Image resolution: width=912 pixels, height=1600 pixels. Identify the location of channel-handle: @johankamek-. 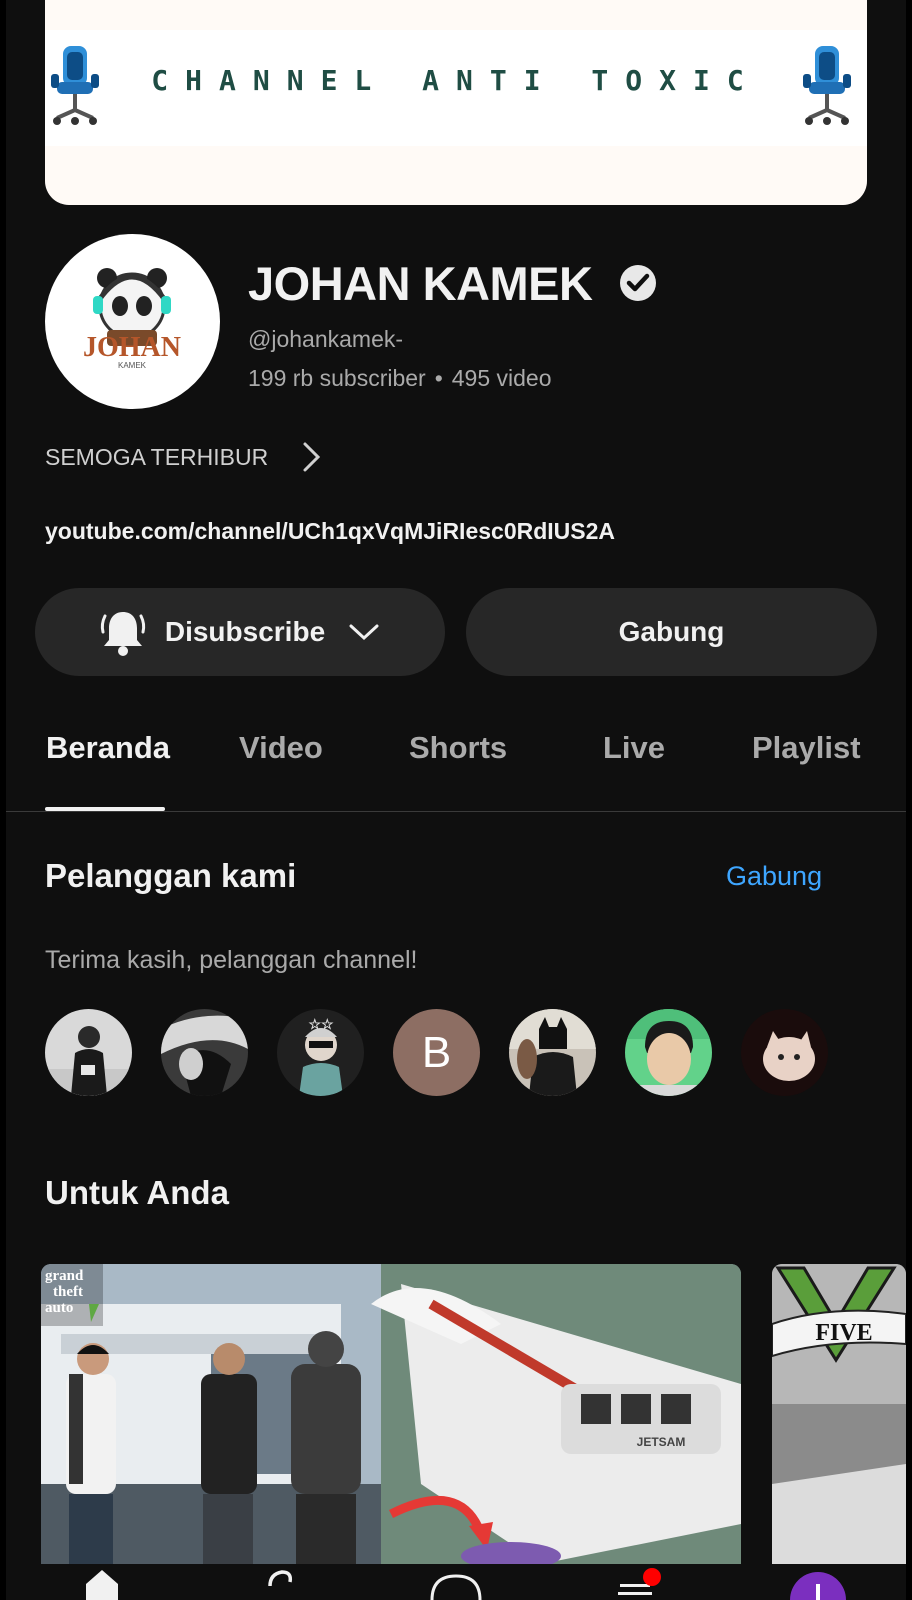
(326, 339).